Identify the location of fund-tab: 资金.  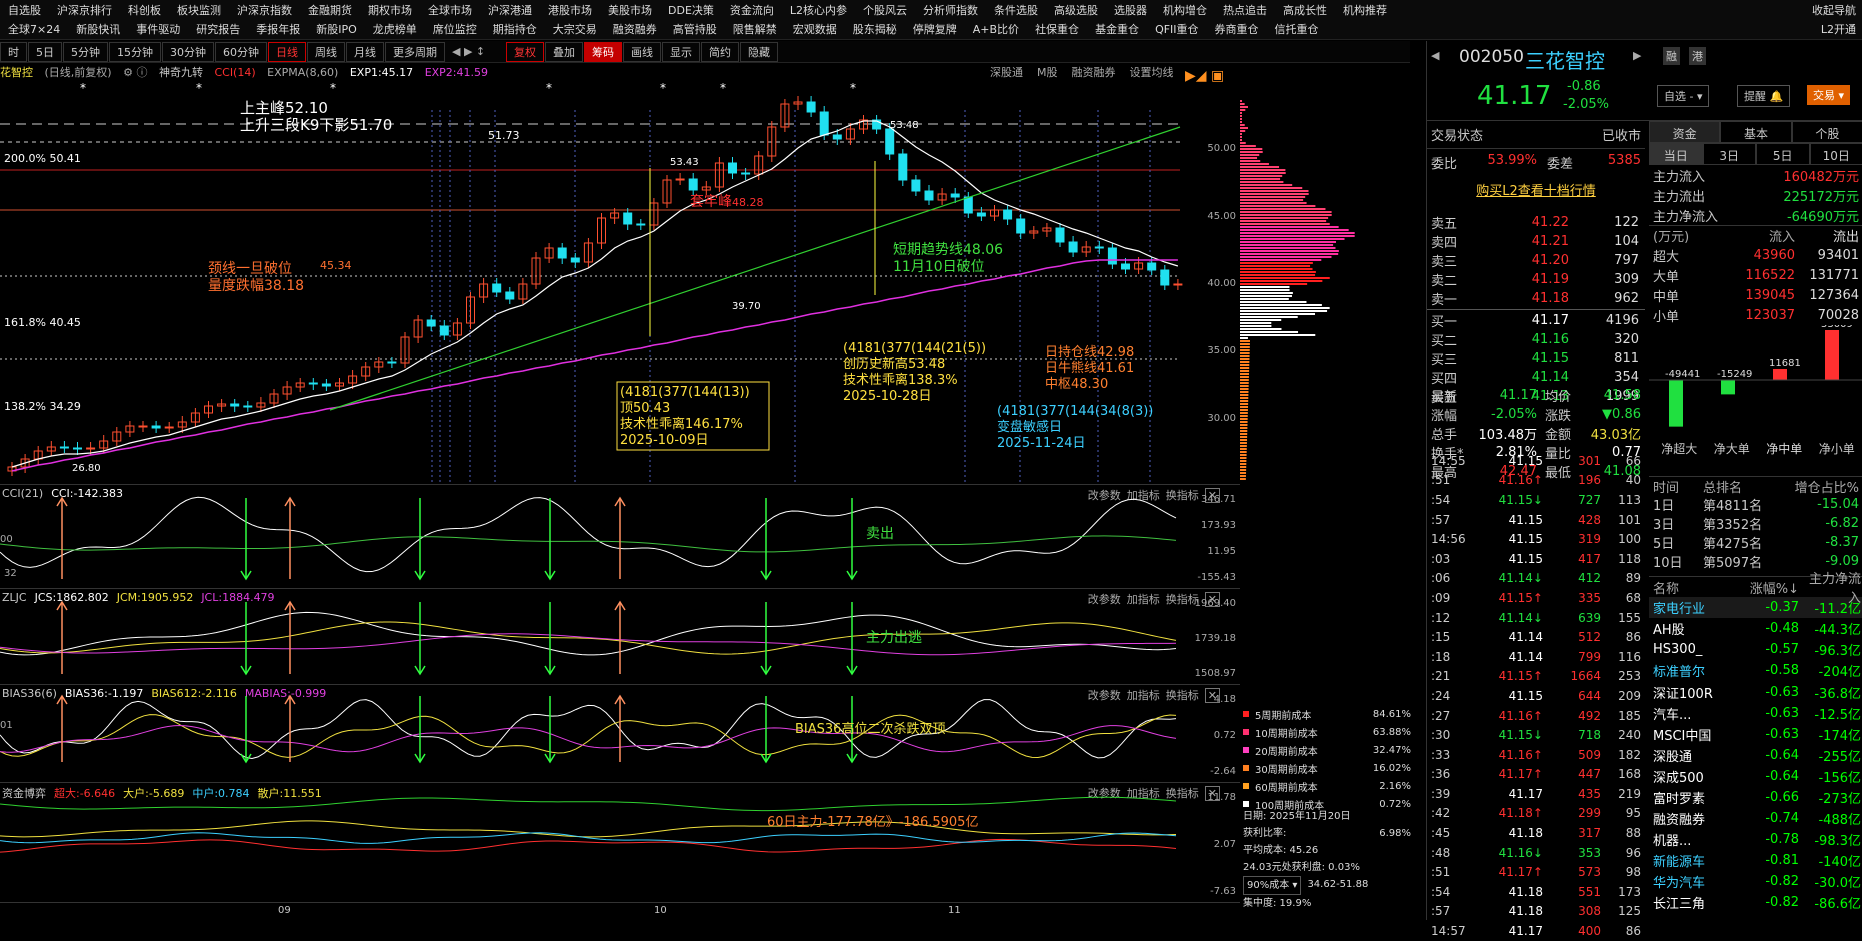
(1684, 132).